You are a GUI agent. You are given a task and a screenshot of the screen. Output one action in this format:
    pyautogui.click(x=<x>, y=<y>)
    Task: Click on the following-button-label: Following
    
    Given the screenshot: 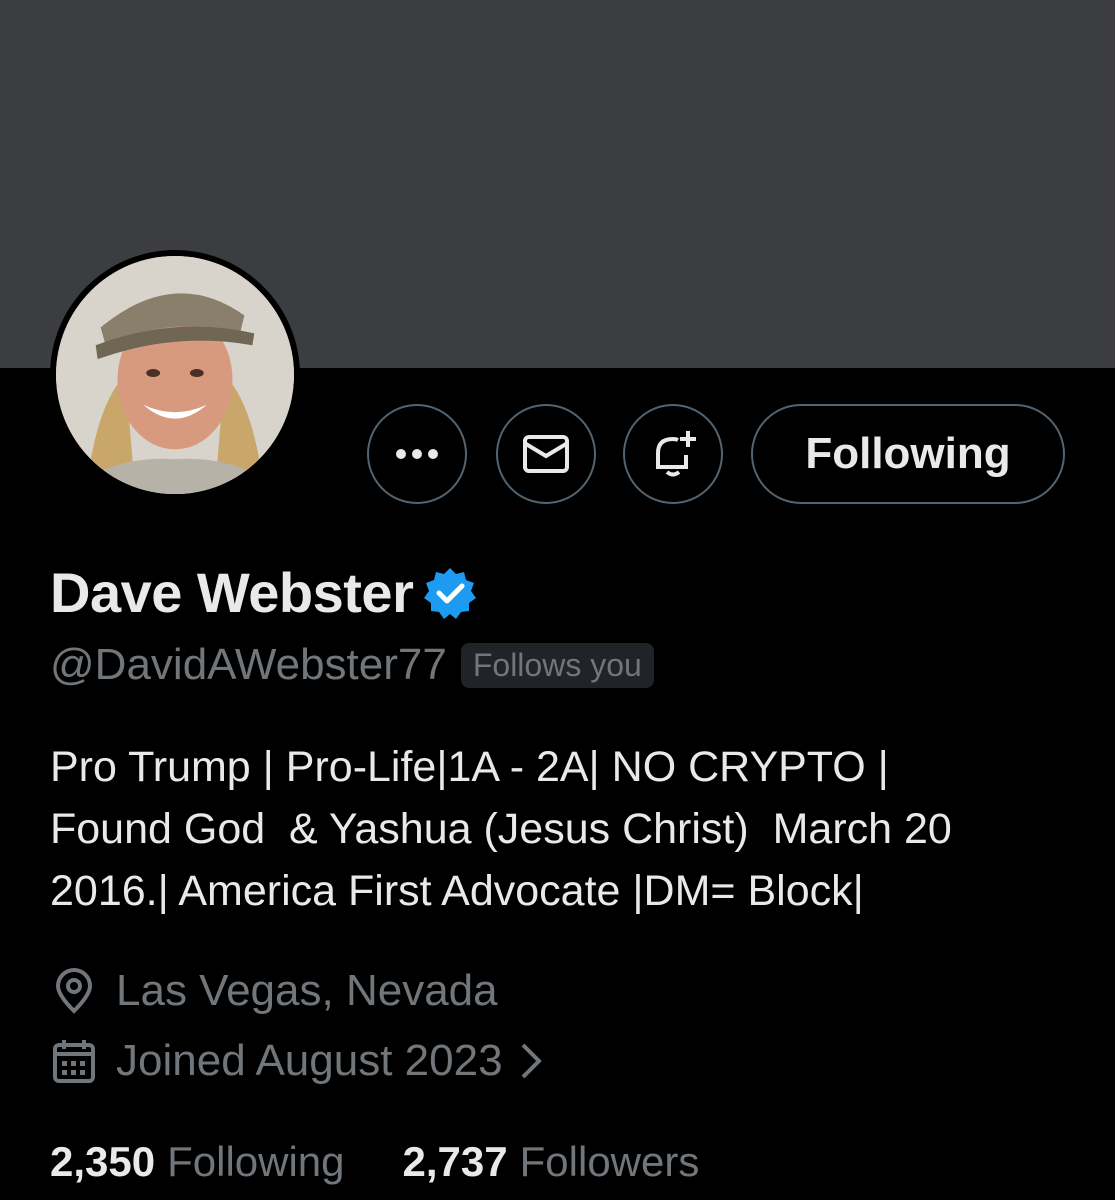 What is the action you would take?
    pyautogui.click(x=908, y=453)
    